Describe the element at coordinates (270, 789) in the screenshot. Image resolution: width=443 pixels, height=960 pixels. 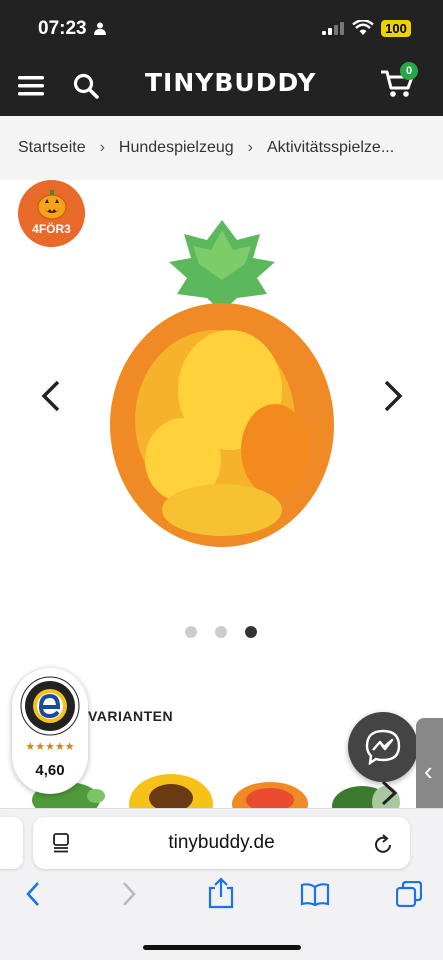
I see `variant-thumb-flower` at that location.